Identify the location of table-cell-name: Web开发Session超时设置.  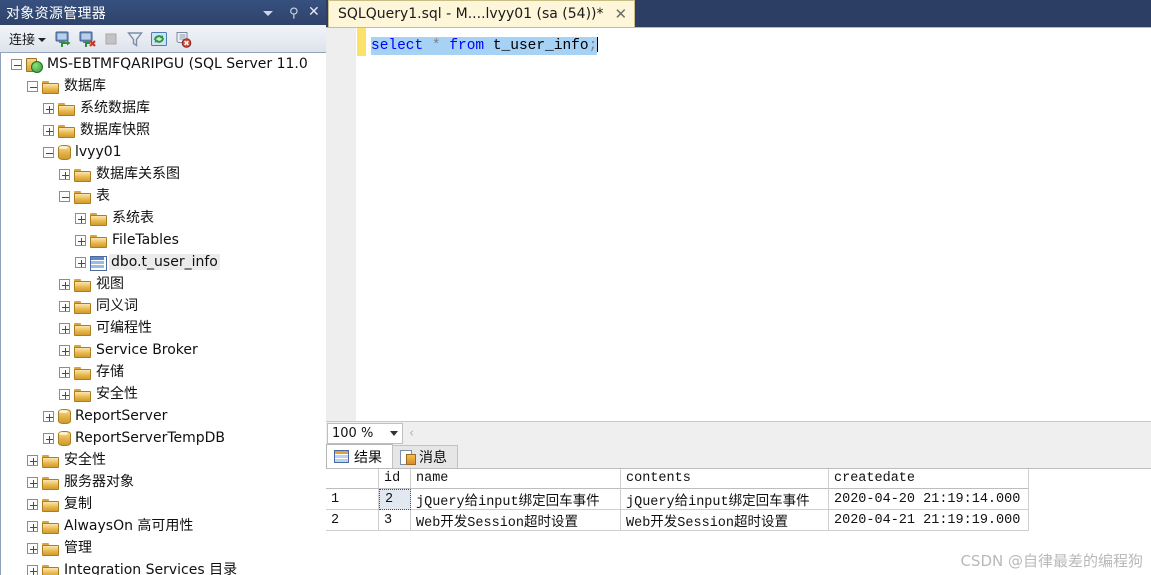
(516, 520).